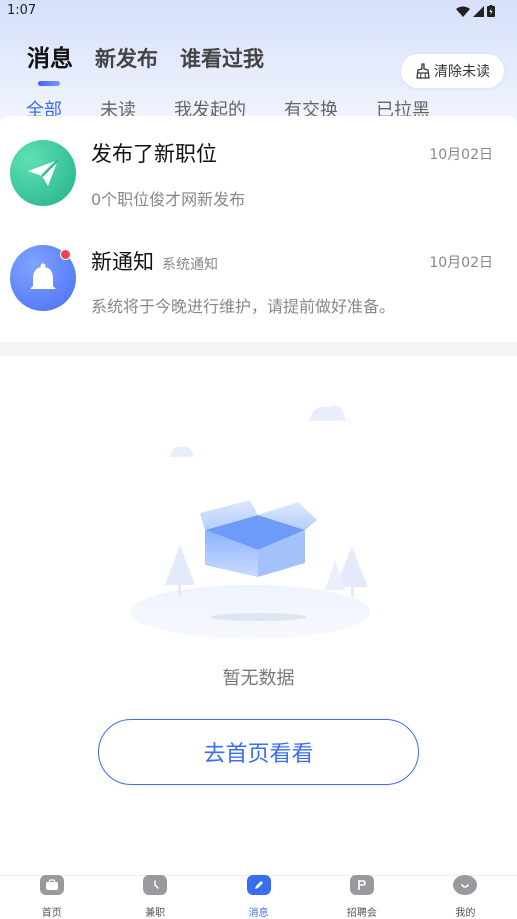  Describe the element at coordinates (250, 522) in the screenshot. I see `empty-box-illustration` at that location.